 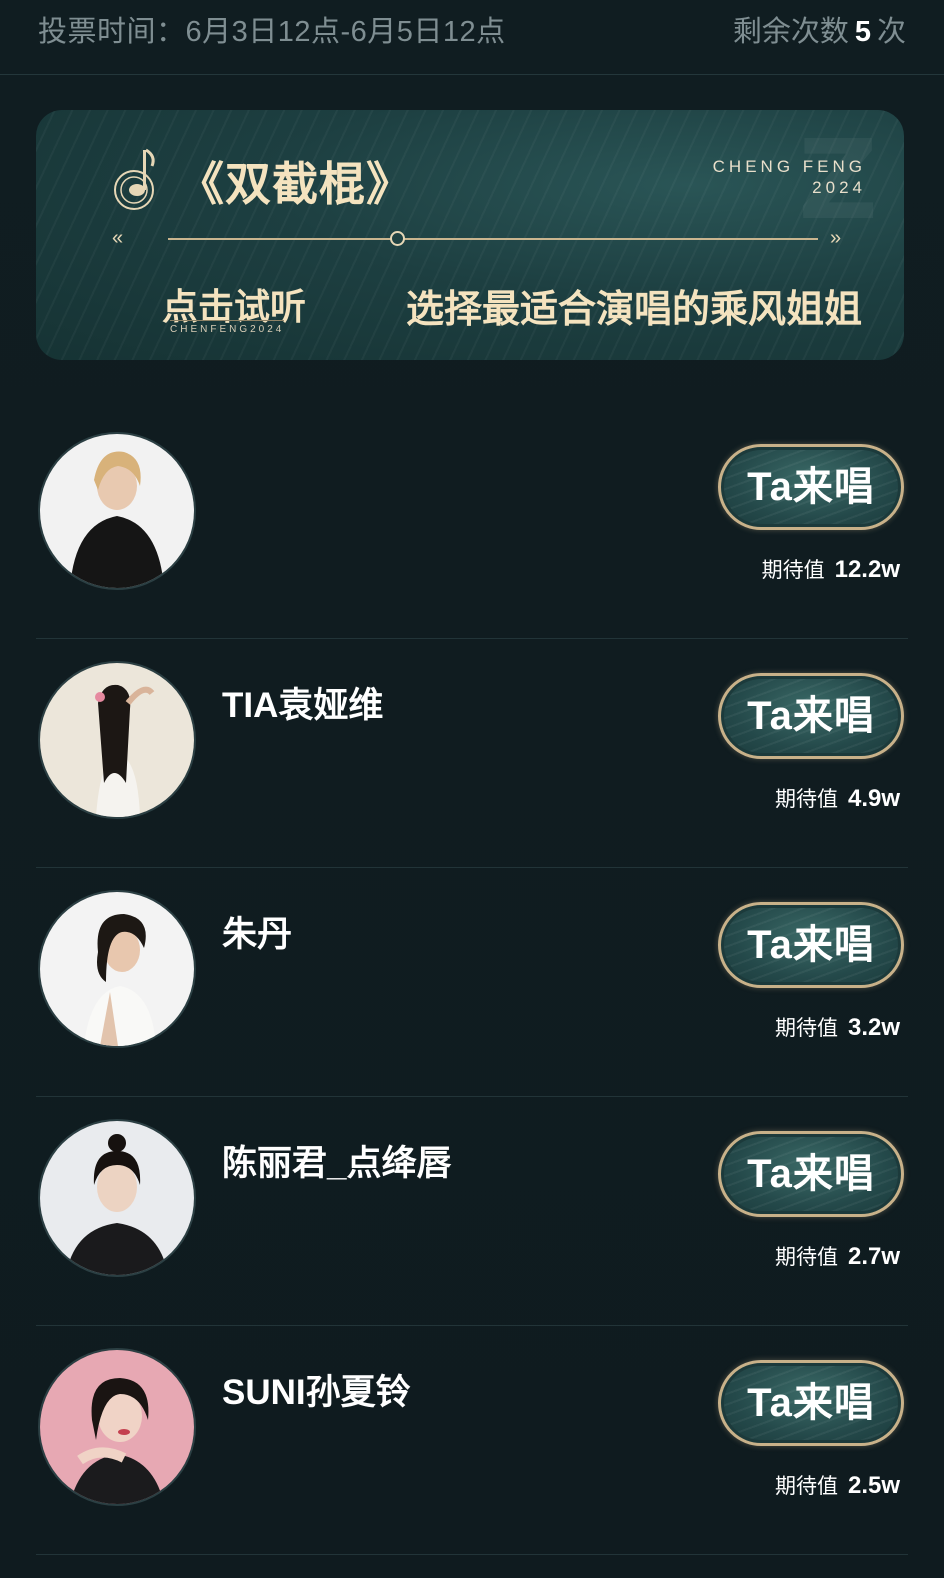 What do you see at coordinates (493, 239) in the screenshot?
I see `progress-track` at bounding box center [493, 239].